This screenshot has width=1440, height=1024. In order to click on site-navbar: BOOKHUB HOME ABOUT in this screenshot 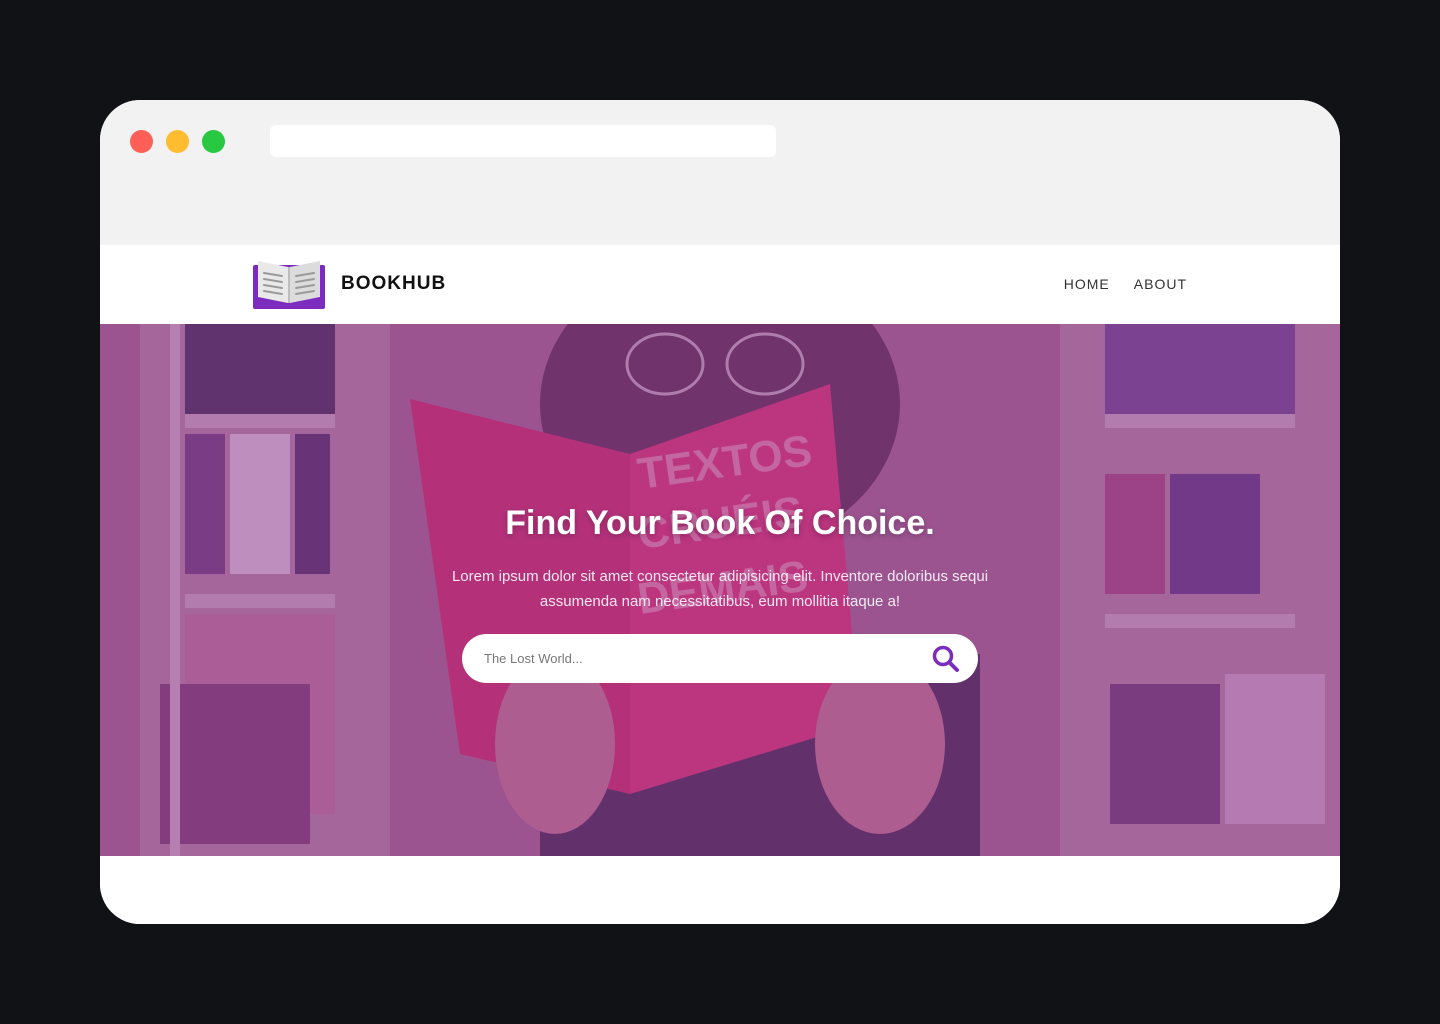, I will do `click(720, 284)`.